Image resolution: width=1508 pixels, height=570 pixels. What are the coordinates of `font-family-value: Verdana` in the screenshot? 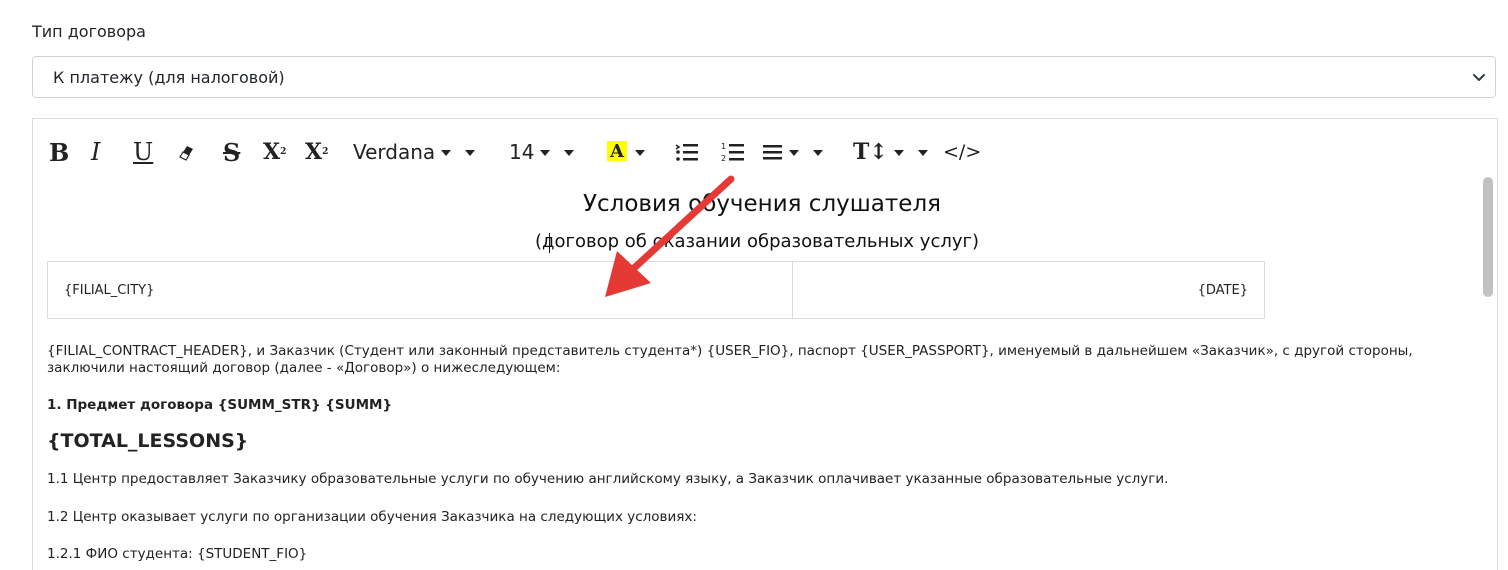 It's located at (394, 152).